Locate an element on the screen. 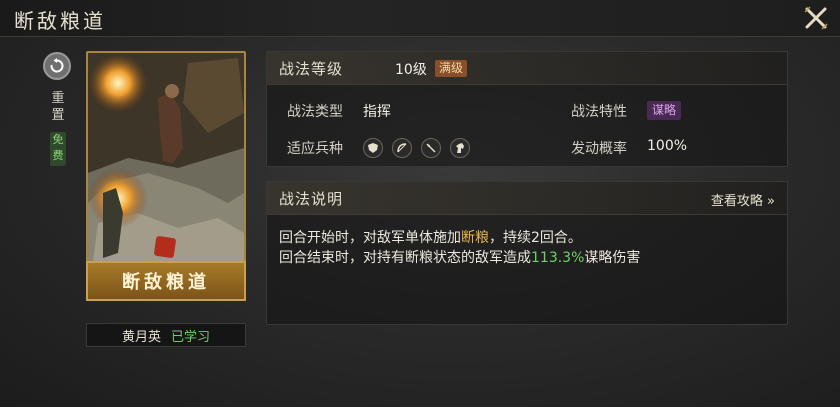 Image resolution: width=840 pixels, height=407 pixels. title-bar: 断敌粮道 is located at coordinates (420, 18).